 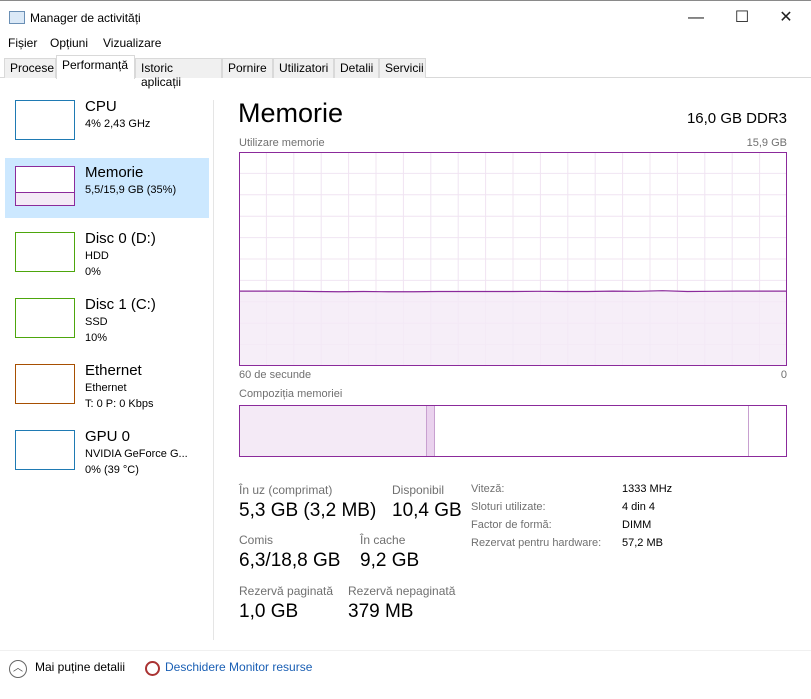 What do you see at coordinates (96, 338) in the screenshot?
I see `sidebar-item-detail-2: 10%` at bounding box center [96, 338].